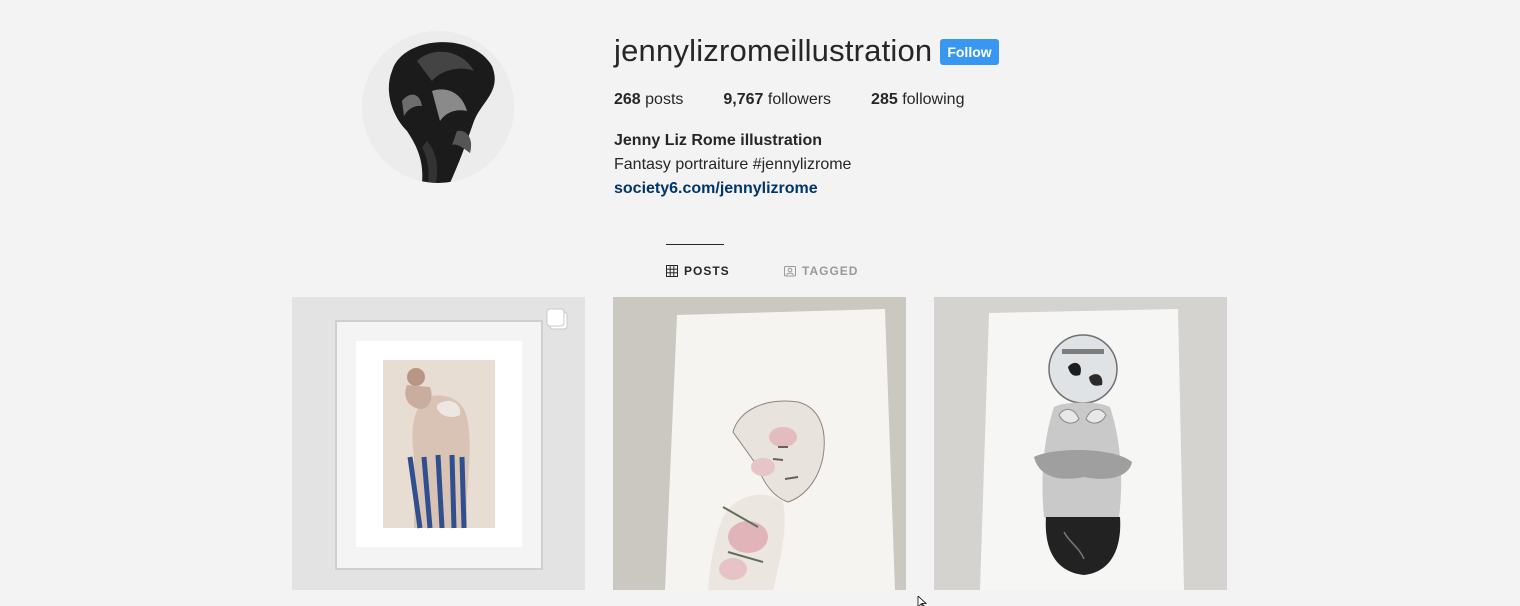  I want to click on tag-icon, so click(790, 271).